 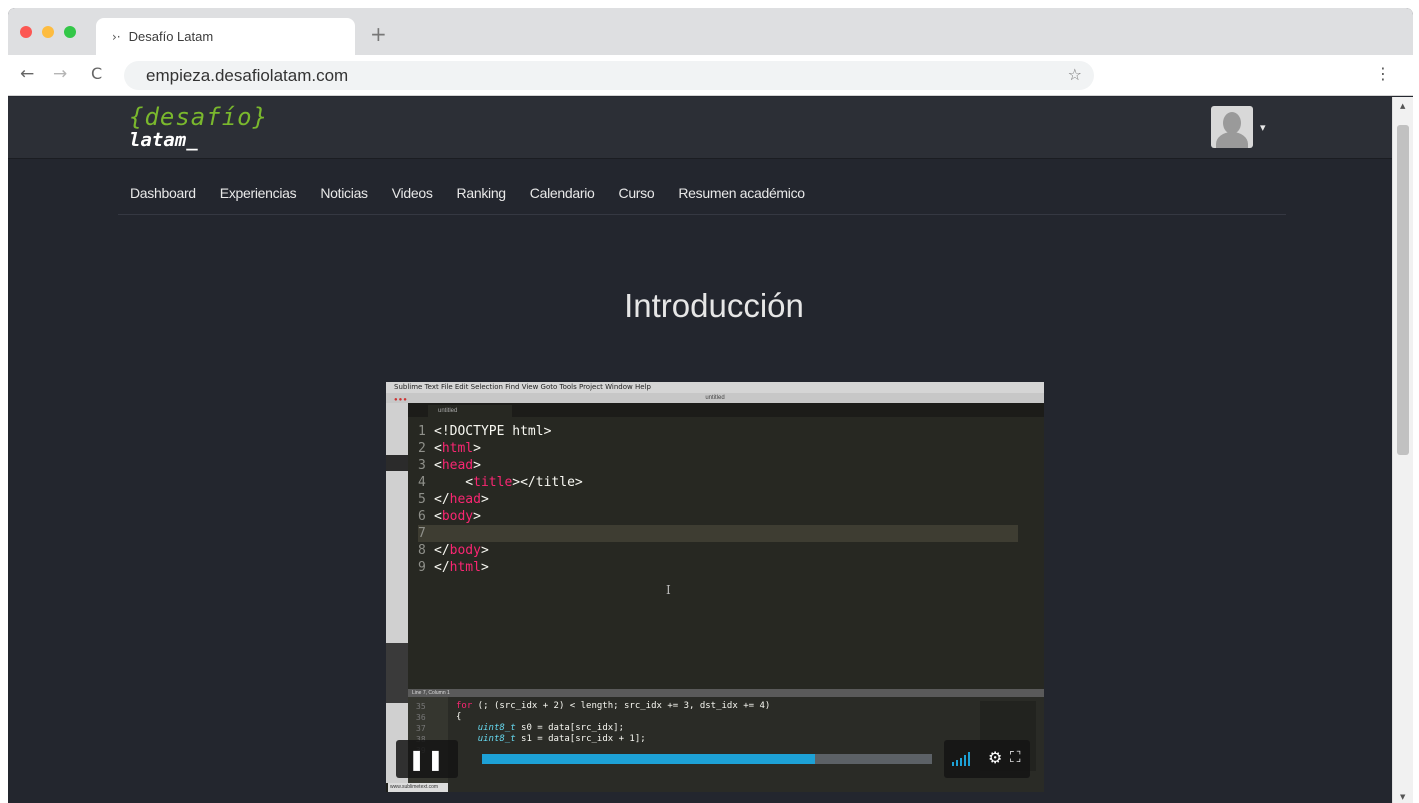 I want to click on code-line: 2 <html>, so click(x=718, y=448).